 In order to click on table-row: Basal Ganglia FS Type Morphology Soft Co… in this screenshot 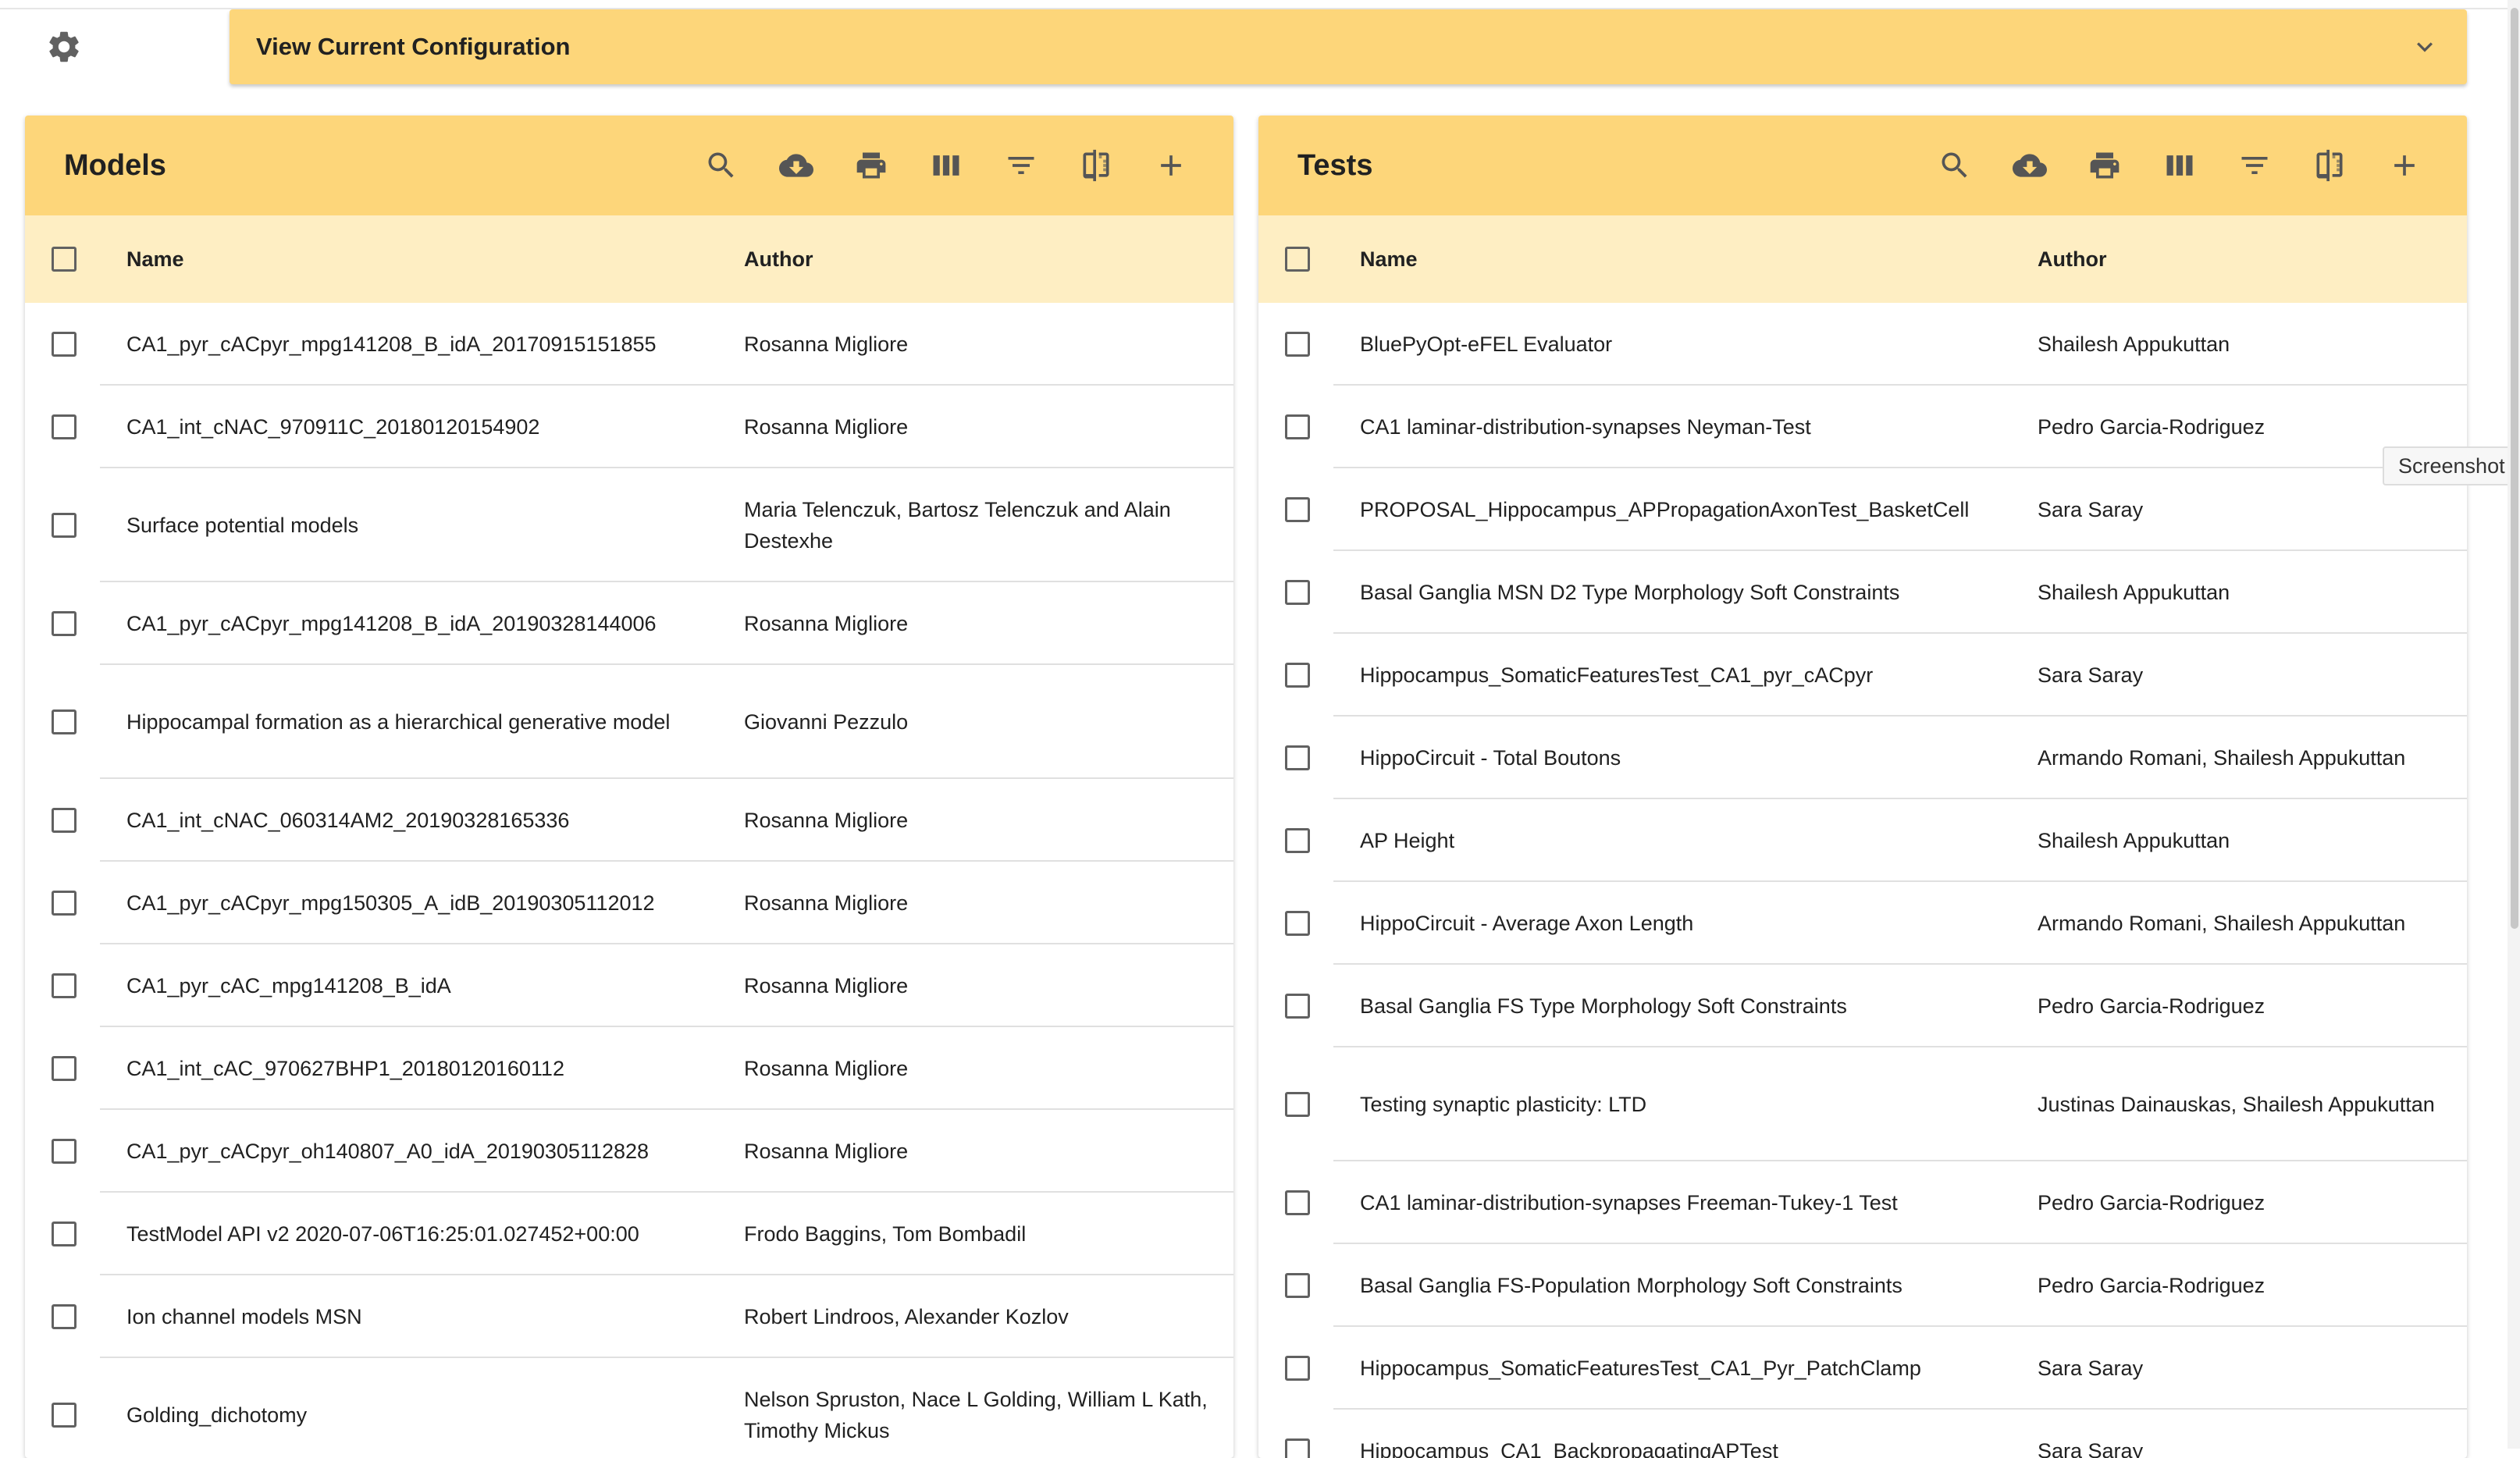, I will do `click(1862, 1006)`.